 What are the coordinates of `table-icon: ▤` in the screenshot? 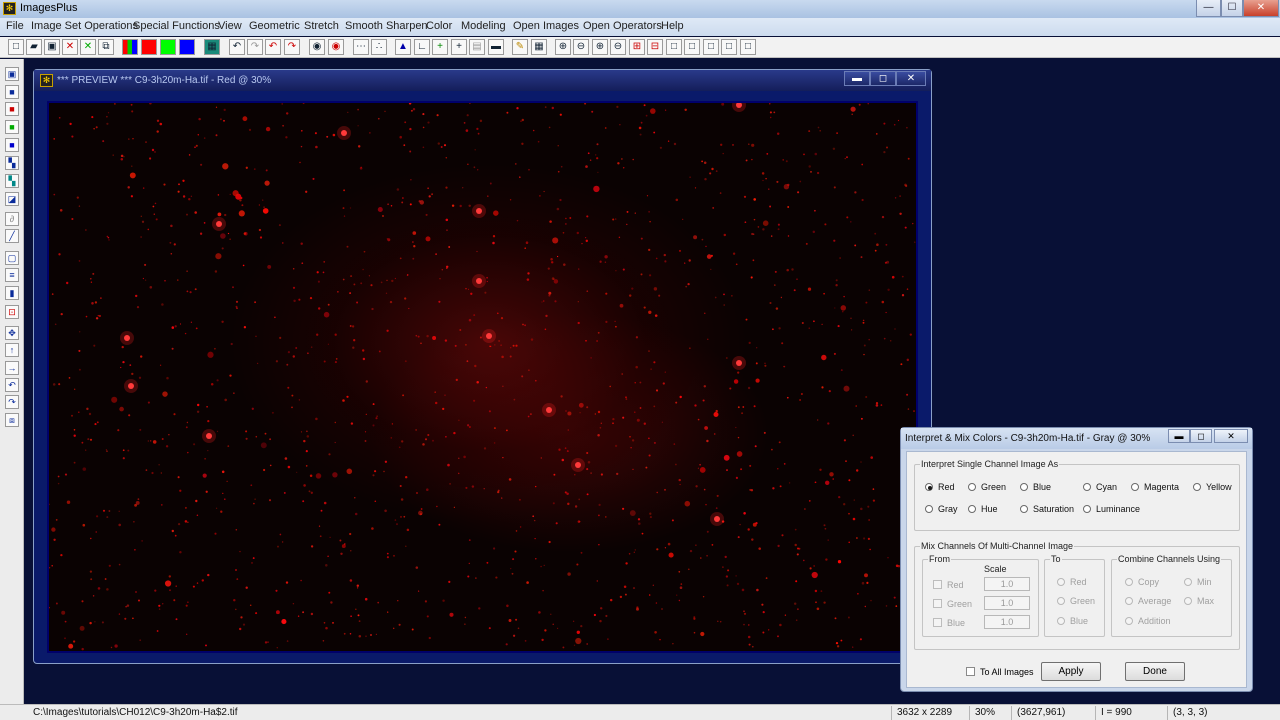 It's located at (477, 47).